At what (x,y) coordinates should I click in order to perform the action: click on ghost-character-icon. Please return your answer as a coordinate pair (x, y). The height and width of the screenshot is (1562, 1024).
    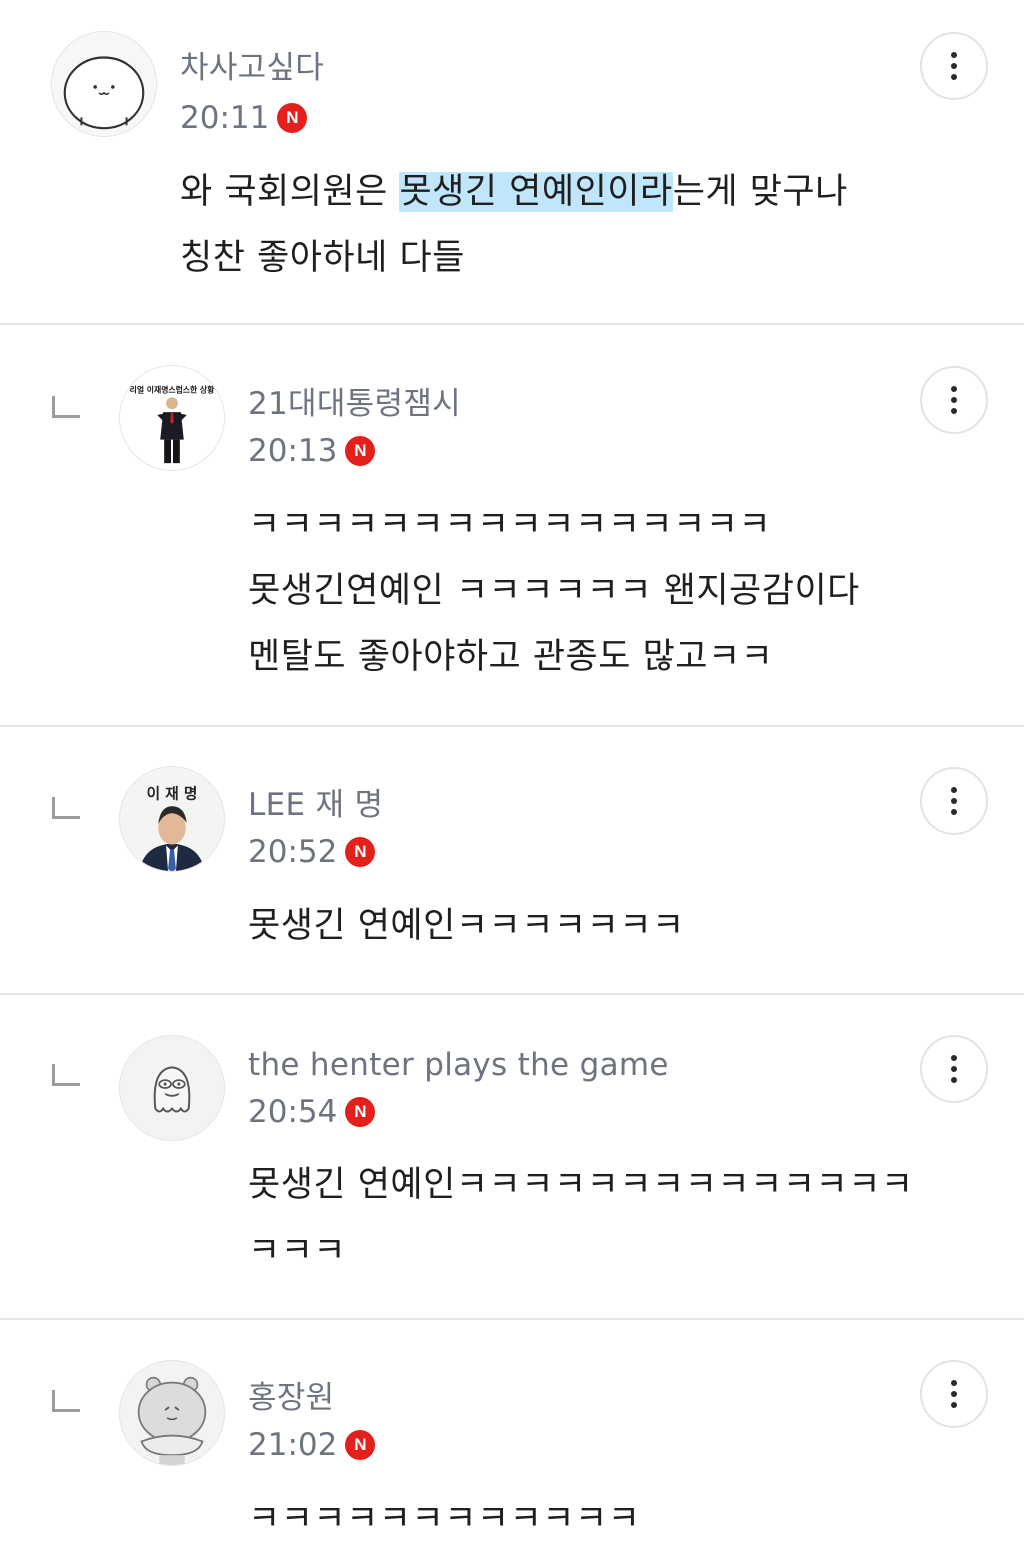
    Looking at the image, I should click on (172, 1088).